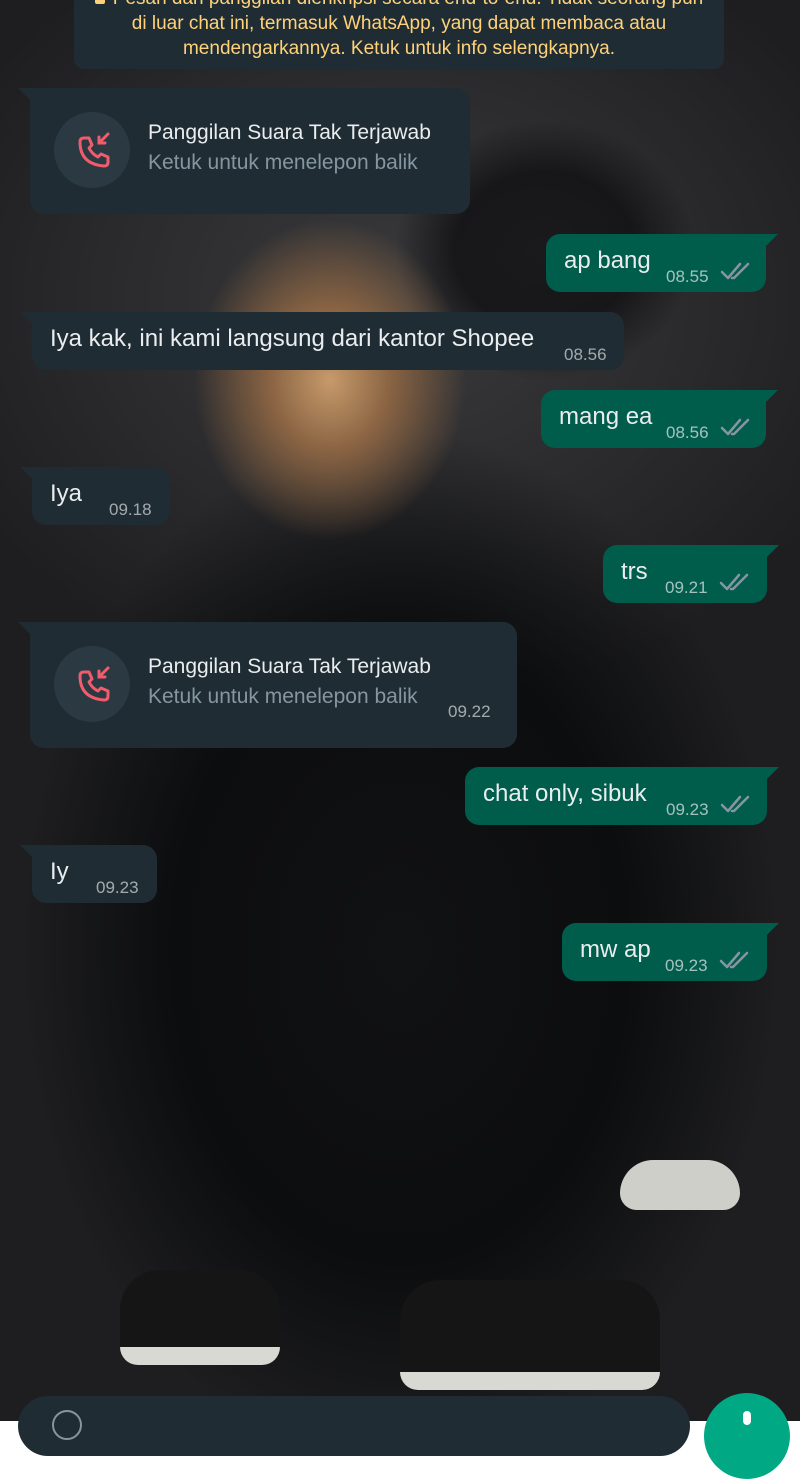  What do you see at coordinates (66, 493) in the screenshot?
I see `message-text: Iya` at bounding box center [66, 493].